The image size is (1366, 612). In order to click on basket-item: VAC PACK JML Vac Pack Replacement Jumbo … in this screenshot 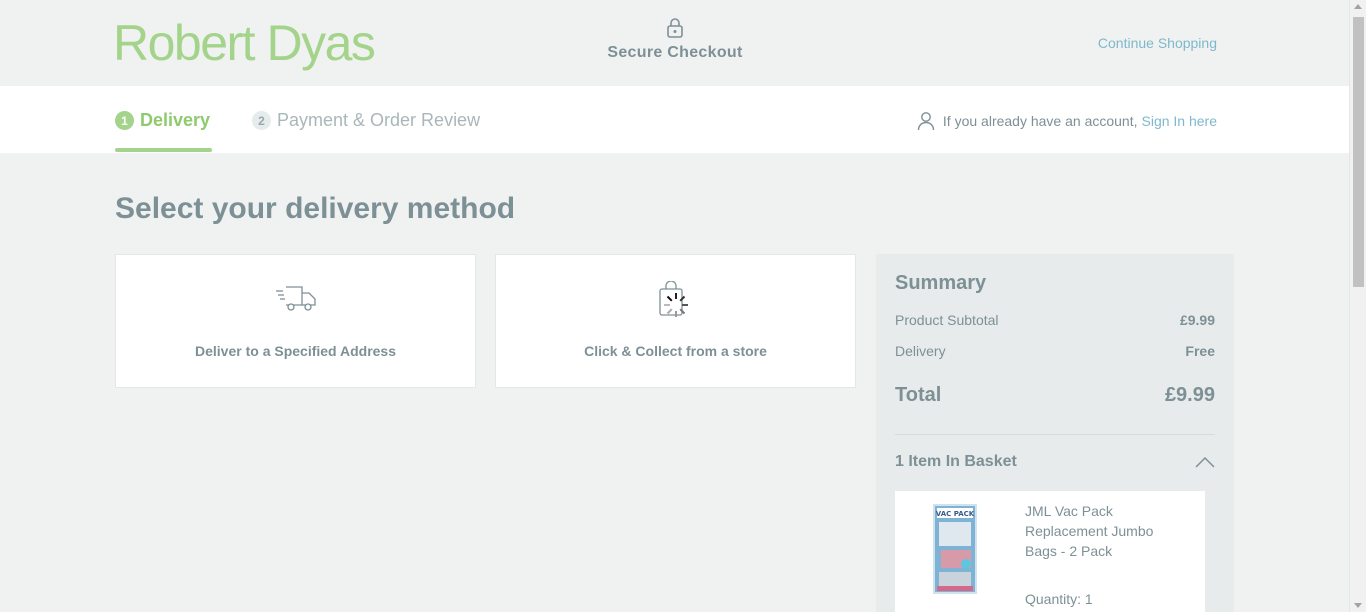, I will do `click(1050, 551)`.